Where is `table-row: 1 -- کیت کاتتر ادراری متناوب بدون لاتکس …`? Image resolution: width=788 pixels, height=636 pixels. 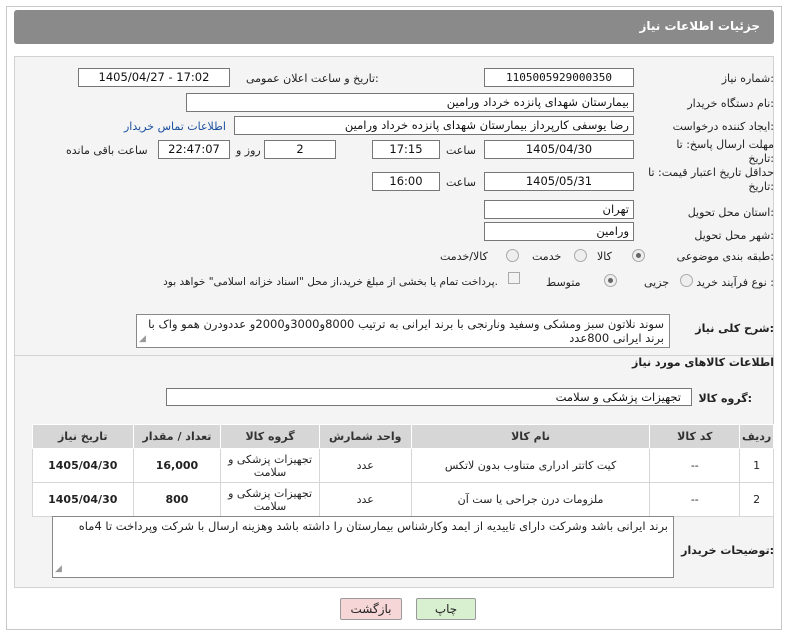
table-row: 1 -- کیت کاتتر ادراری متناوب بدون لاتکس … is located at coordinates (403, 465).